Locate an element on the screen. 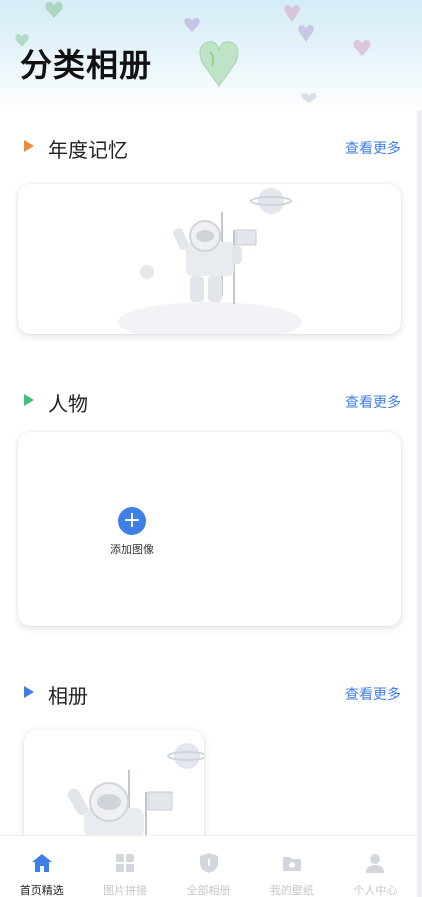 The image size is (422, 897). plus-icon: + is located at coordinates (132, 521).